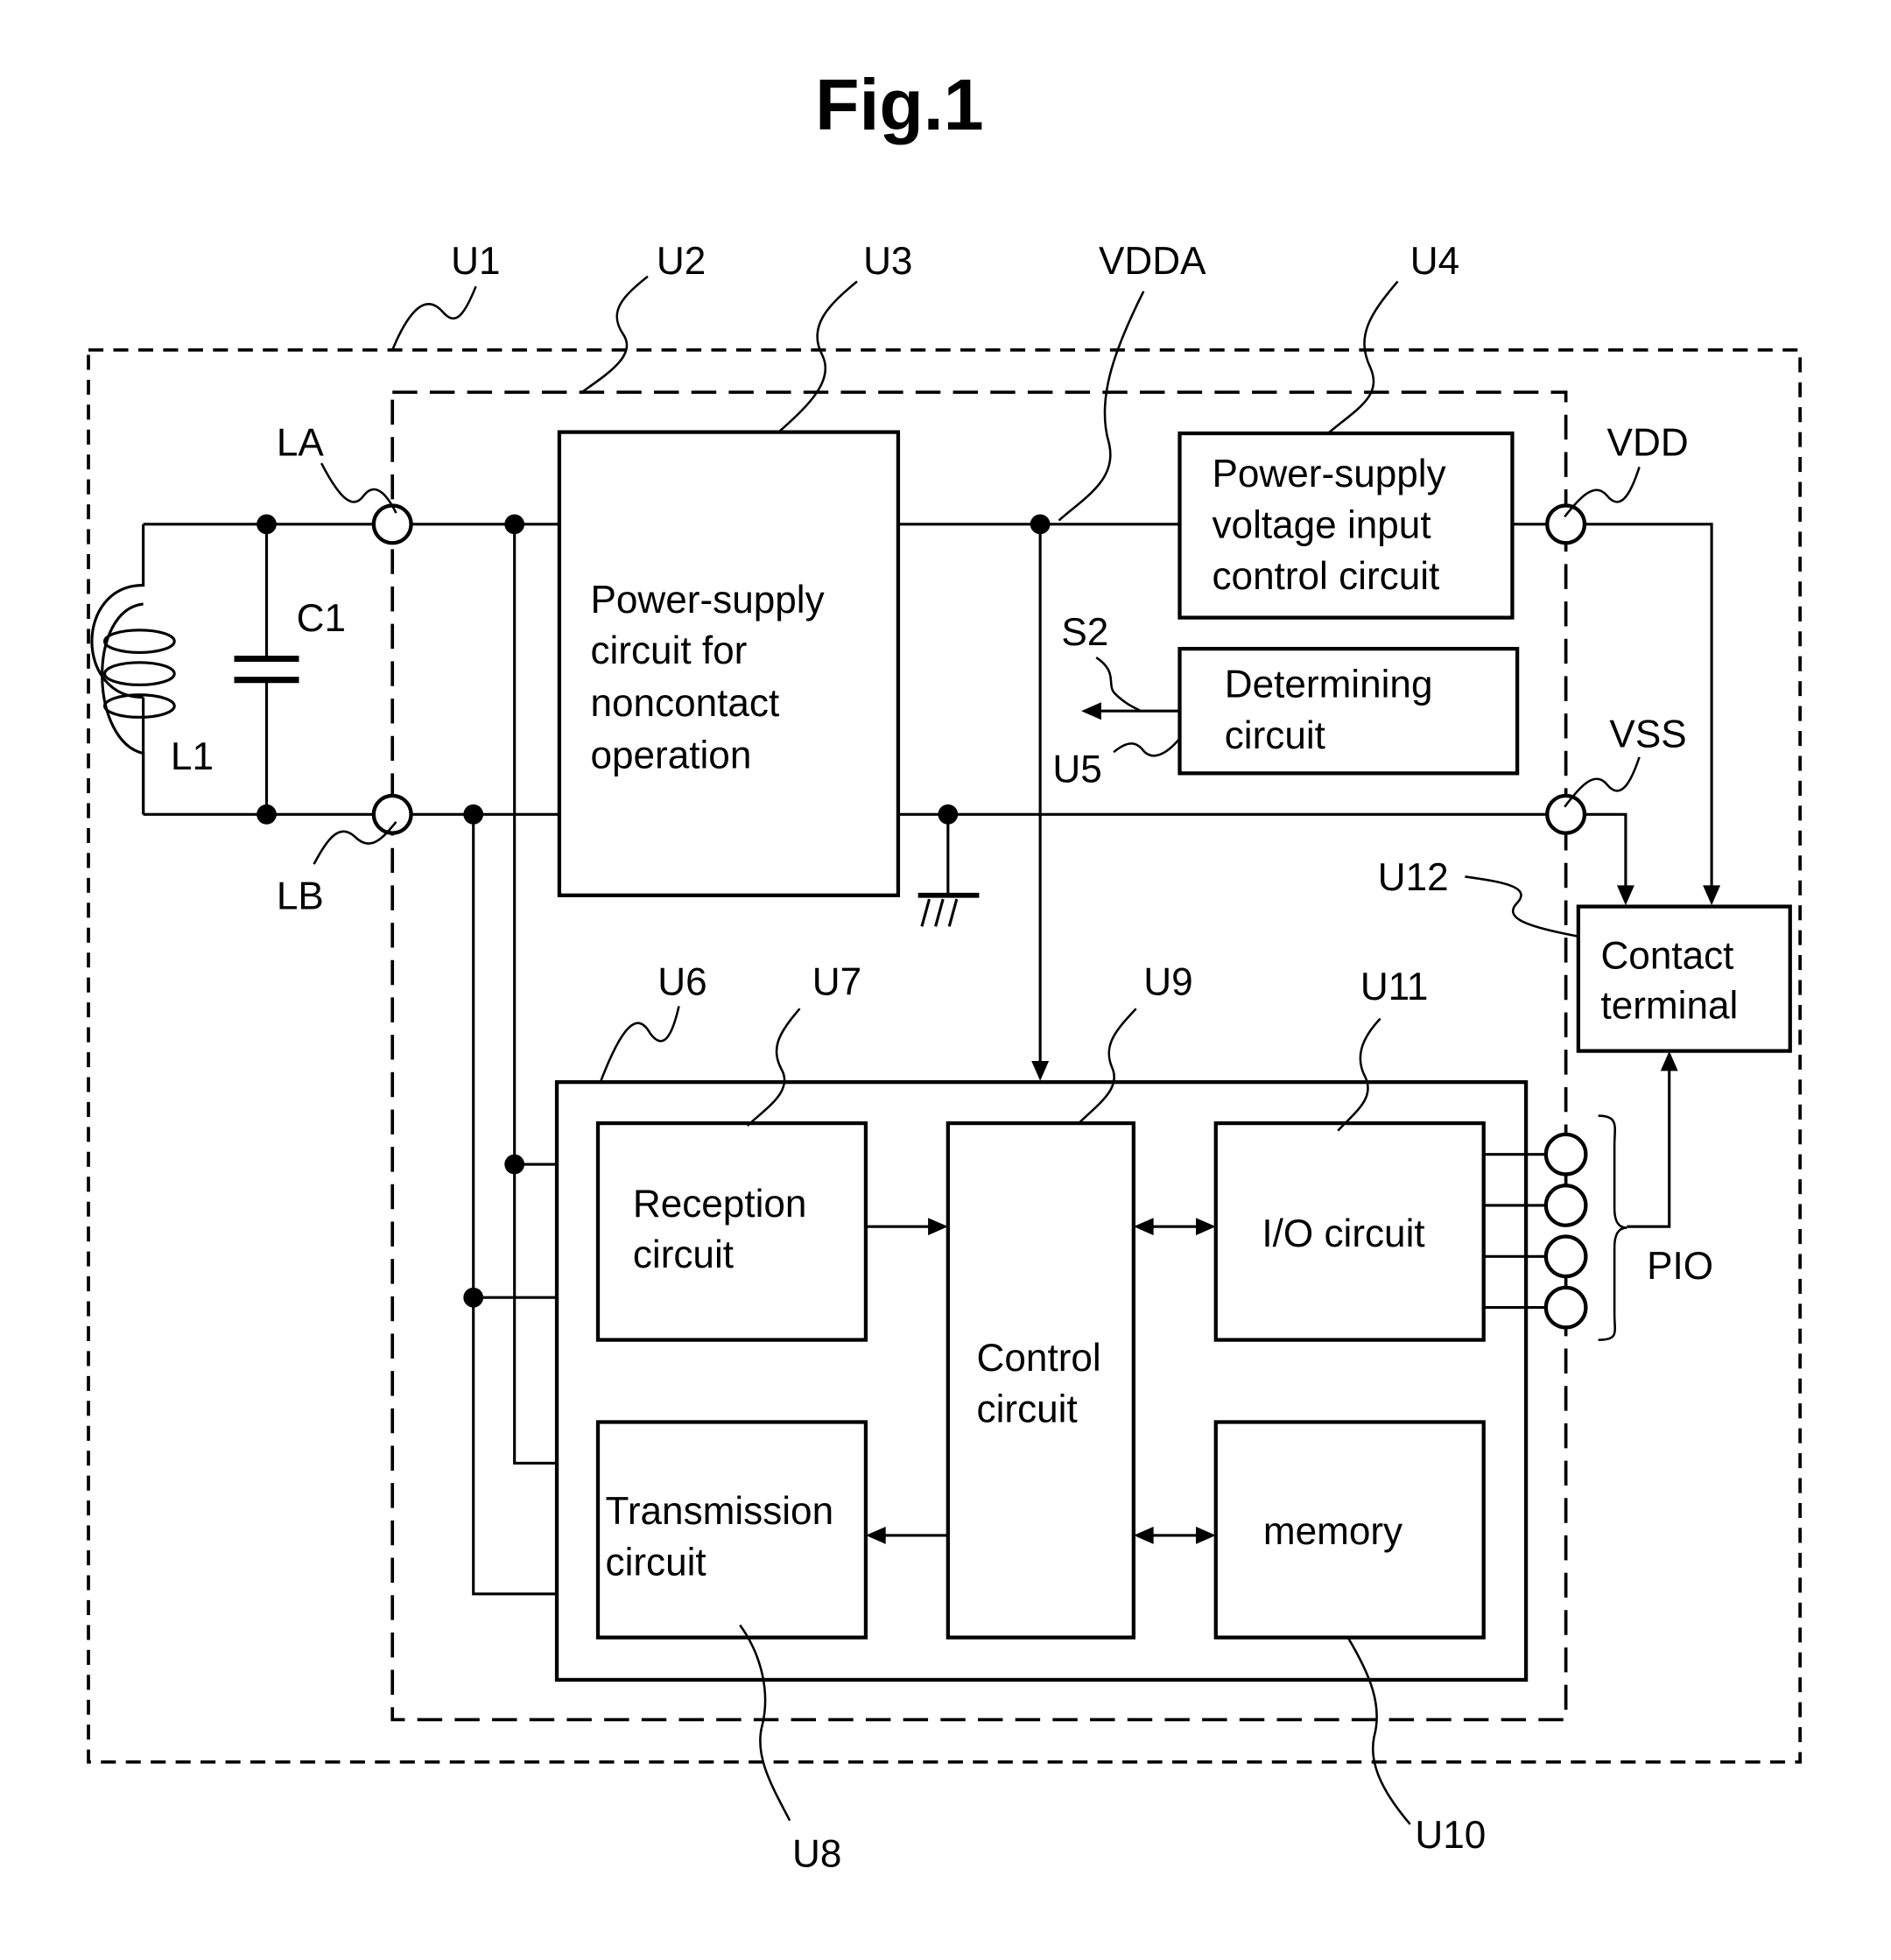  I want to click on label-l1: L1, so click(192, 756).